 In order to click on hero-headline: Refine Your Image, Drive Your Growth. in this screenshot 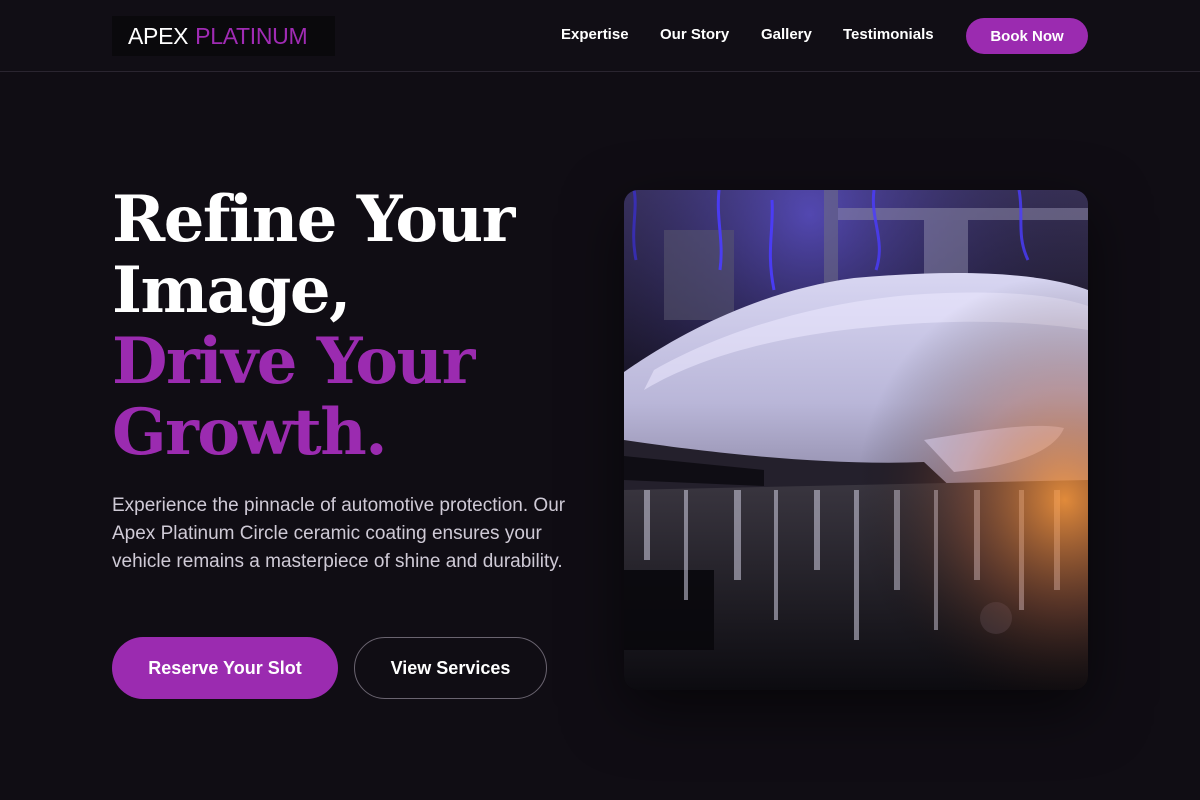, I will do `click(313, 326)`.